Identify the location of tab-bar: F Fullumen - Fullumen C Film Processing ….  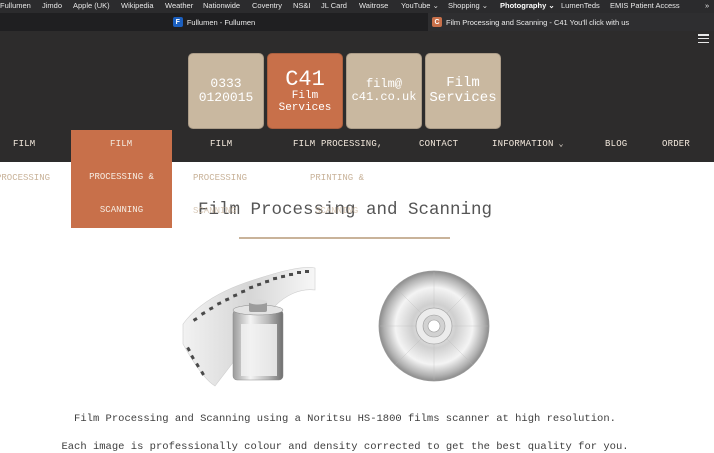
(357, 22).